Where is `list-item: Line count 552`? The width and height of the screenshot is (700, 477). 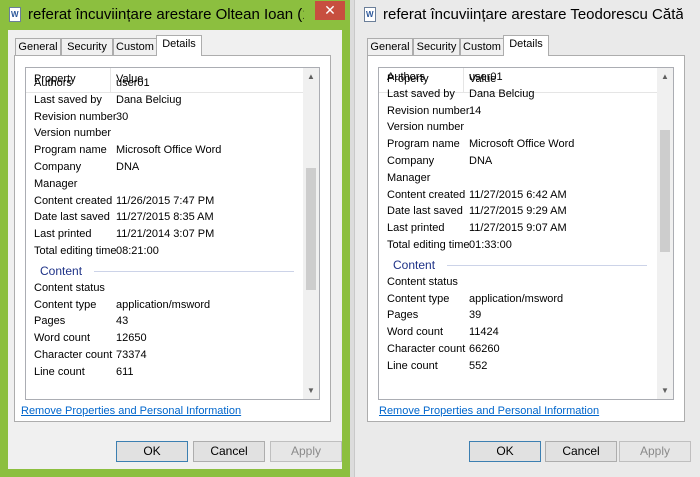 list-item: Line count 552 is located at coordinates (518, 367).